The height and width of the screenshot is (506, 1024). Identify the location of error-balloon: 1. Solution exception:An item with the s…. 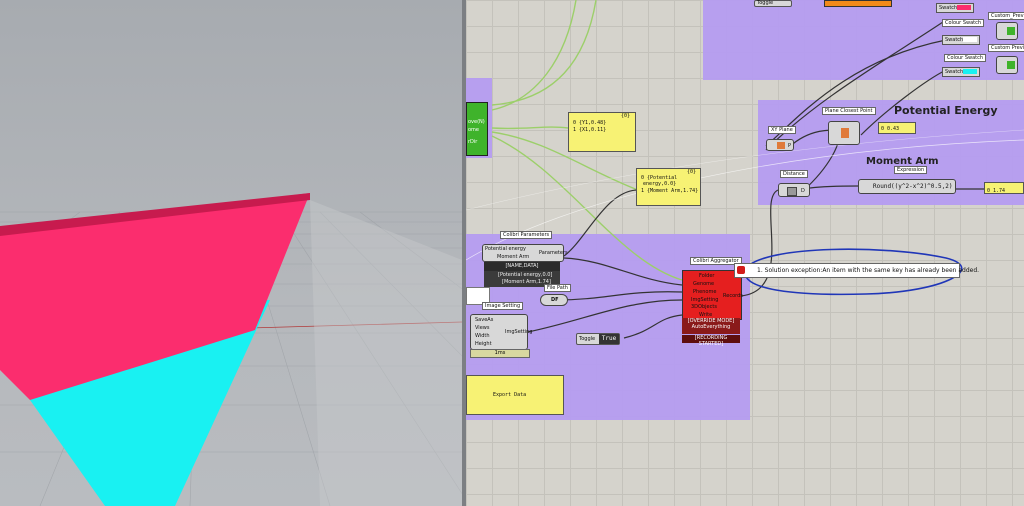
(856, 270).